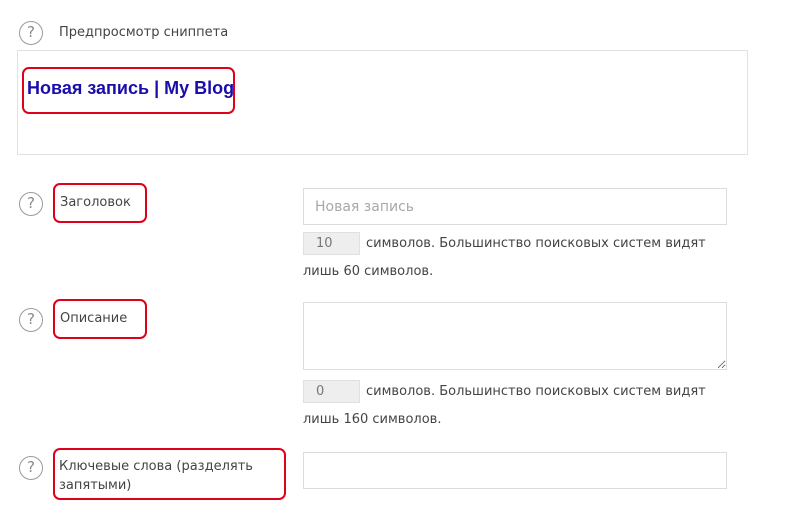 The height and width of the screenshot is (518, 794). What do you see at coordinates (372, 419) in the screenshot?
I see `description-hint-line2: лишь 160 символов.` at bounding box center [372, 419].